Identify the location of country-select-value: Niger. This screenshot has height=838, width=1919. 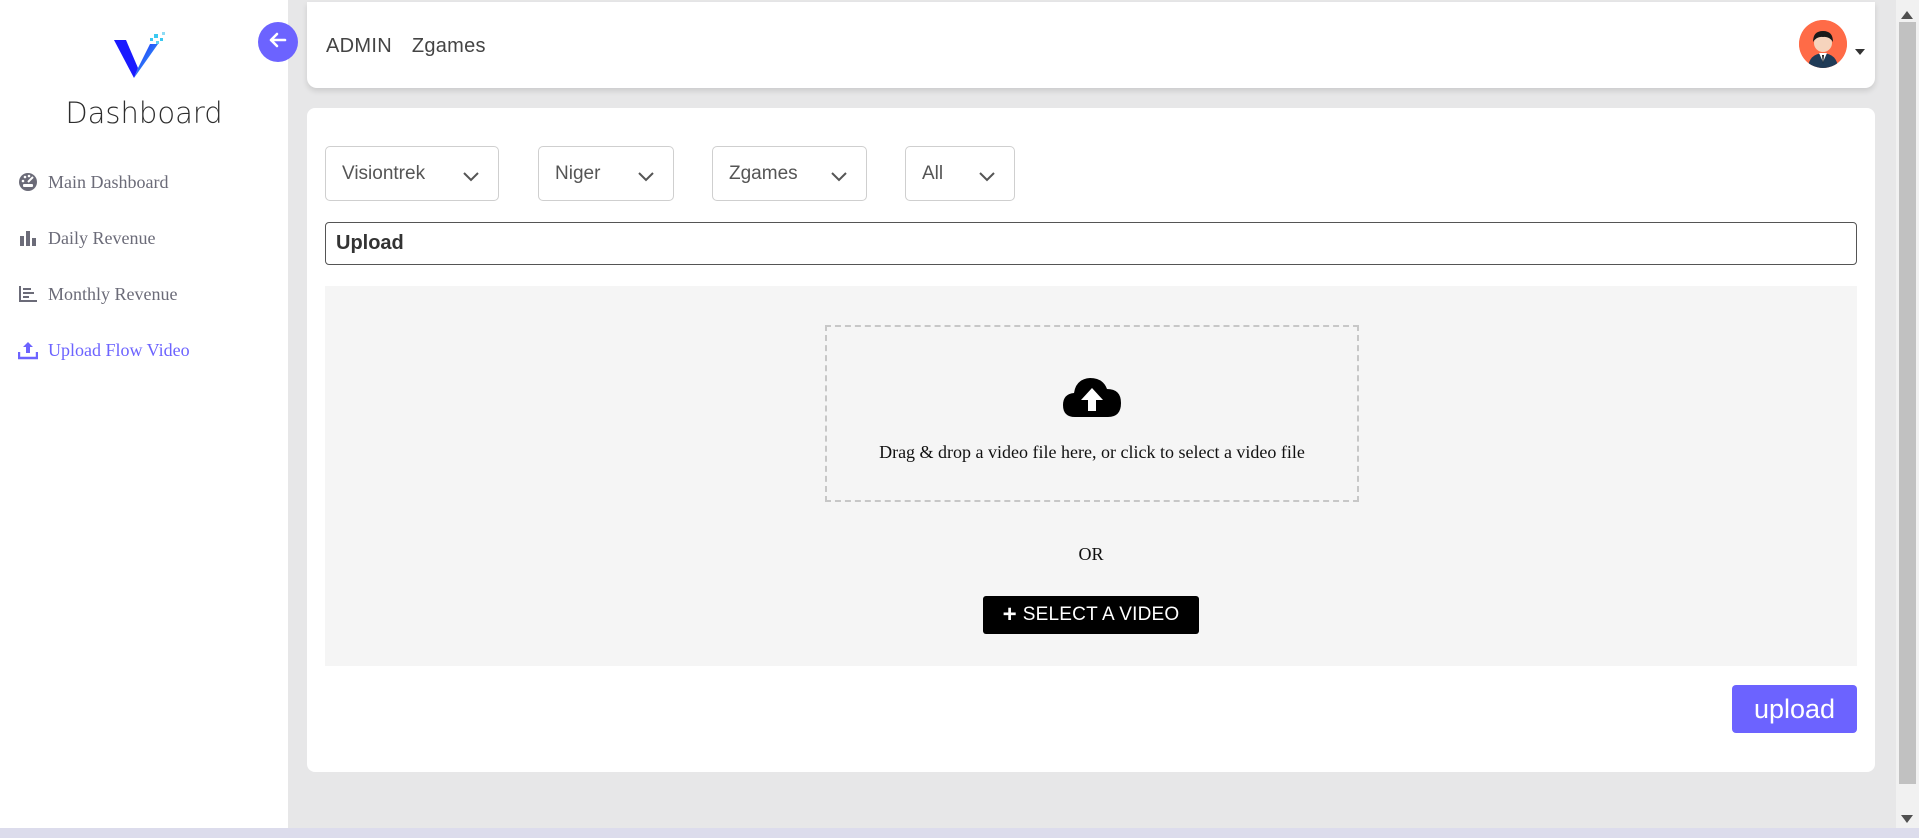
(578, 173).